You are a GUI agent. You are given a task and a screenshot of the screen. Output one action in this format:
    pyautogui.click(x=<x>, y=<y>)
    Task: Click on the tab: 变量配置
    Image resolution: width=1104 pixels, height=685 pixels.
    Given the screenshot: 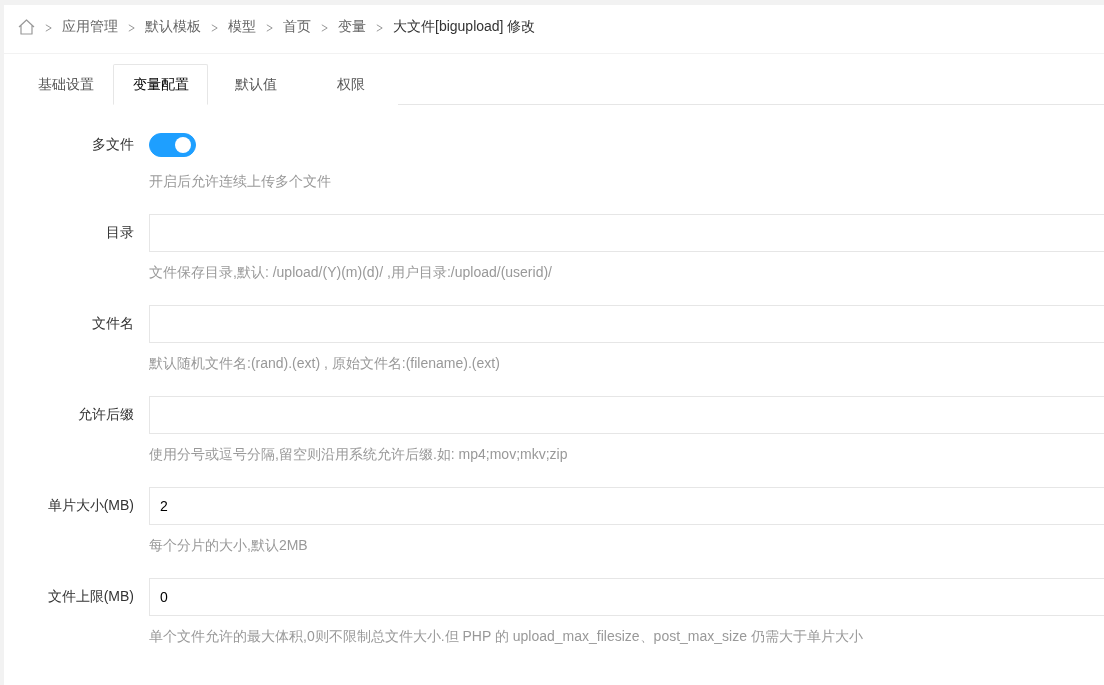 What is the action you would take?
    pyautogui.click(x=160, y=84)
    